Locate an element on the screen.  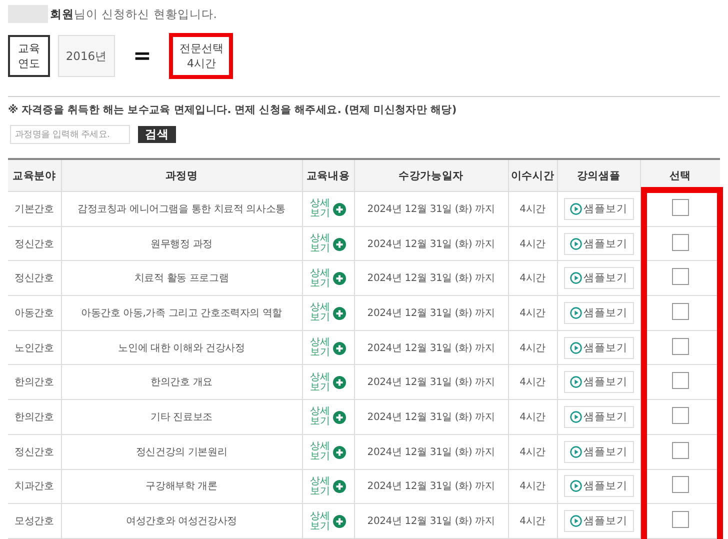
table-cell: 정신건강의 기본원리 is located at coordinates (181, 451).